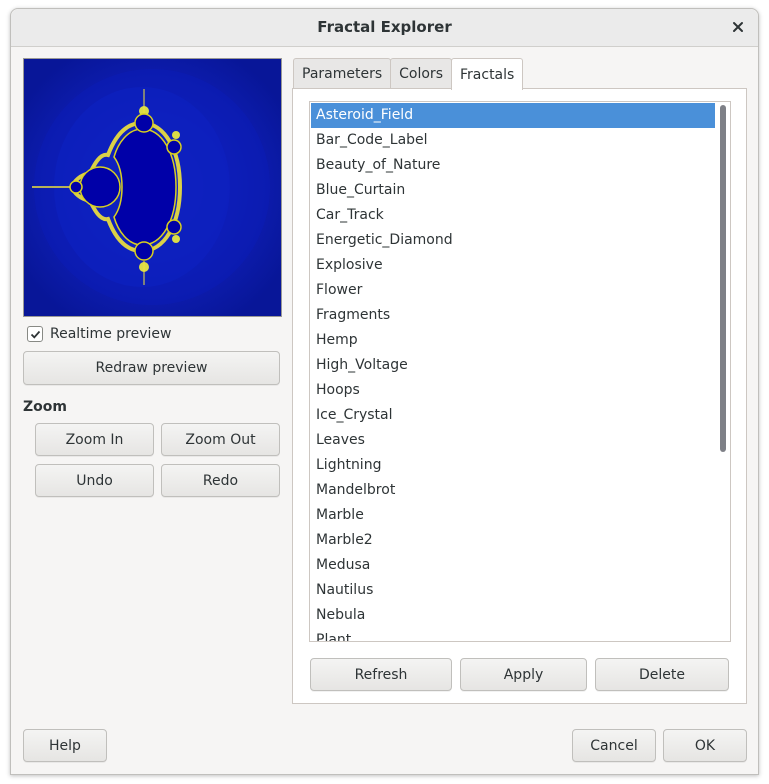 This screenshot has width=769, height=784. What do you see at coordinates (513, 490) in the screenshot?
I see `list-item: Mandelbrot` at bounding box center [513, 490].